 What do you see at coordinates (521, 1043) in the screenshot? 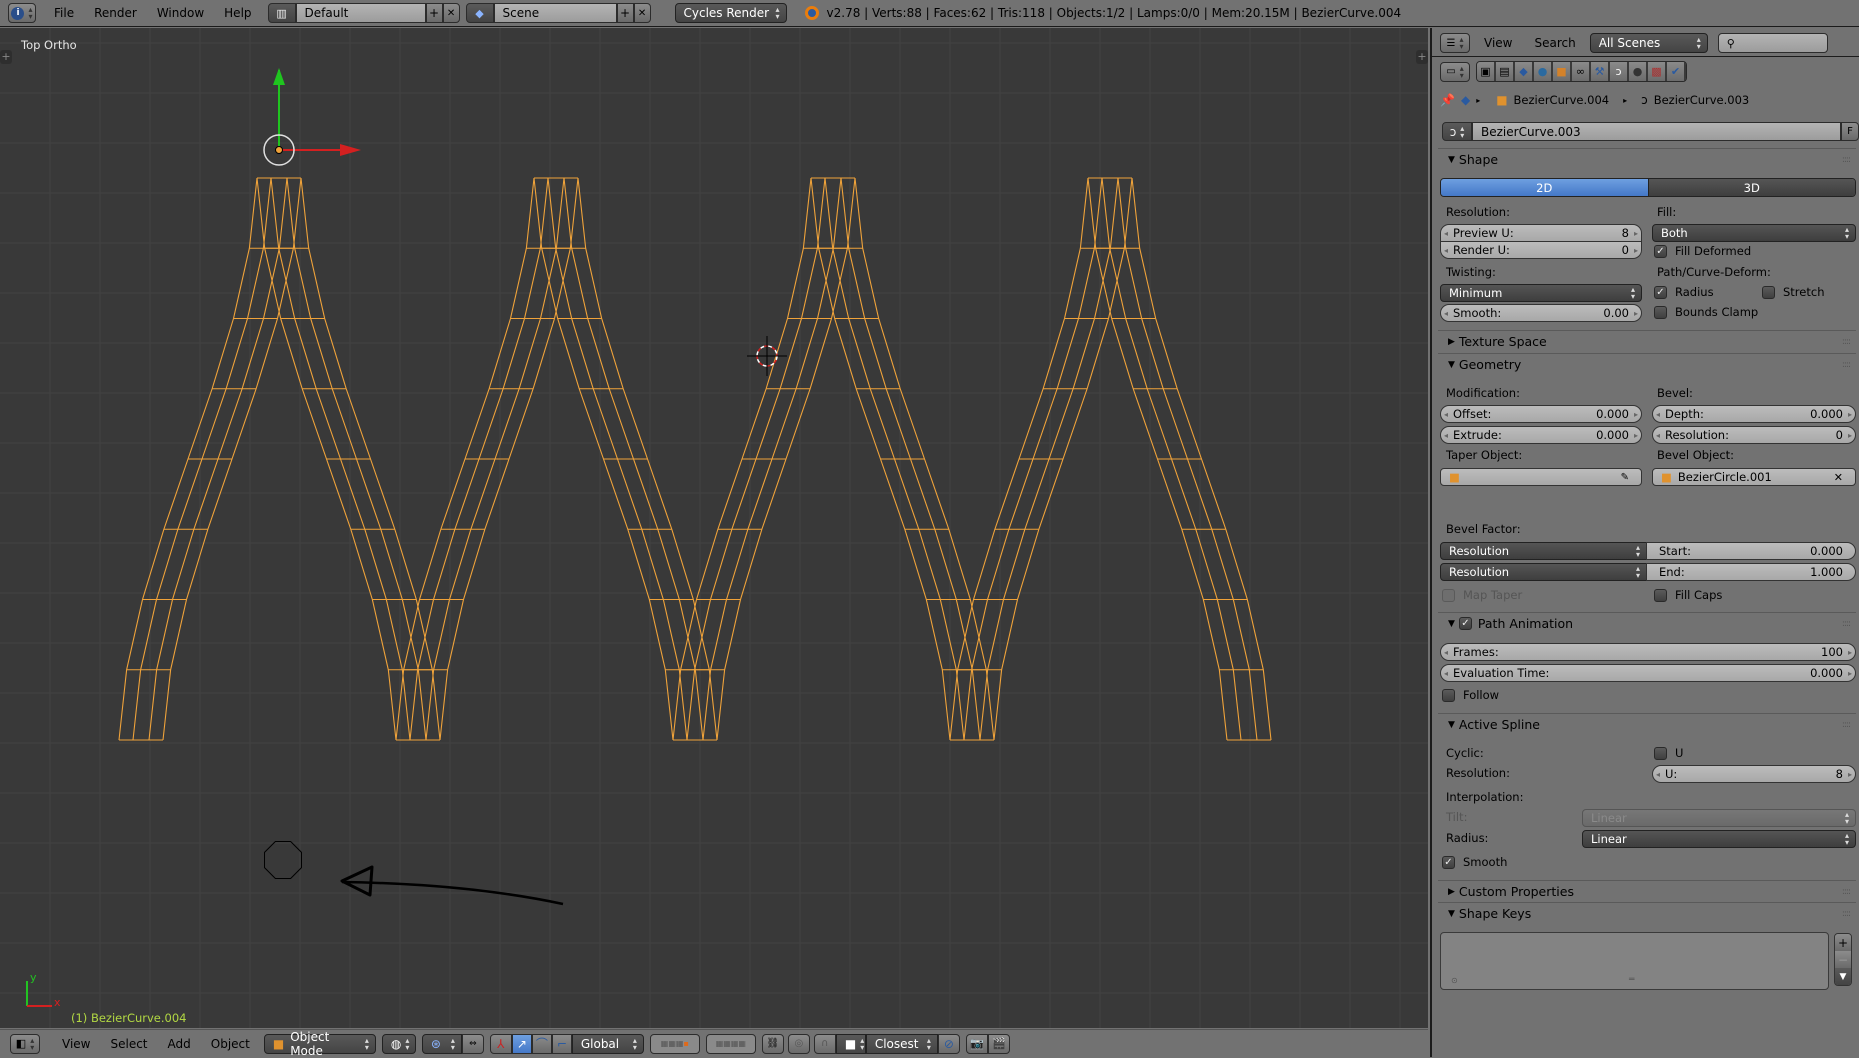
I see `translate-manipulator-button: ↗` at bounding box center [521, 1043].